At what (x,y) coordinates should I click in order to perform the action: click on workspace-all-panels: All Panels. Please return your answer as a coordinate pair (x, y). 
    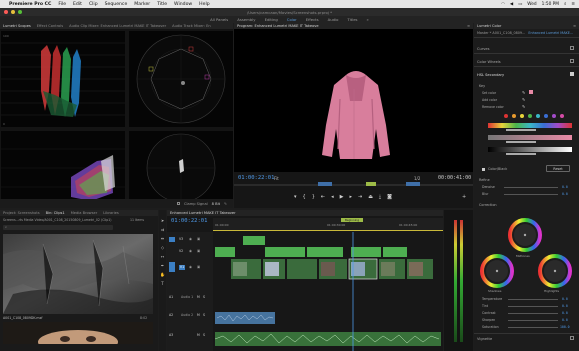
    Looking at the image, I should click on (219, 19).